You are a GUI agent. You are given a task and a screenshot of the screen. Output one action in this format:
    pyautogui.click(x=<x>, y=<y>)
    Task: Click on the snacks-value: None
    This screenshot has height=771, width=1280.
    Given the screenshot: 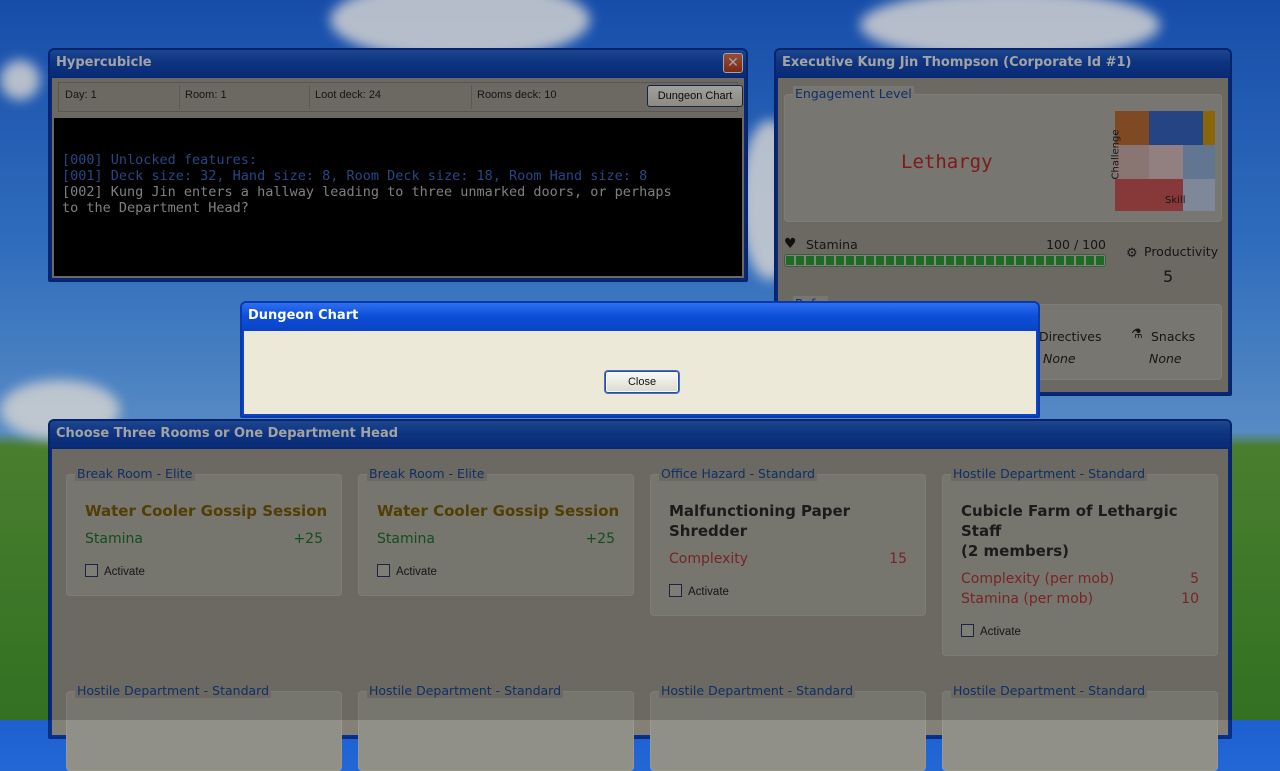 What is the action you would take?
    pyautogui.click(x=1165, y=358)
    